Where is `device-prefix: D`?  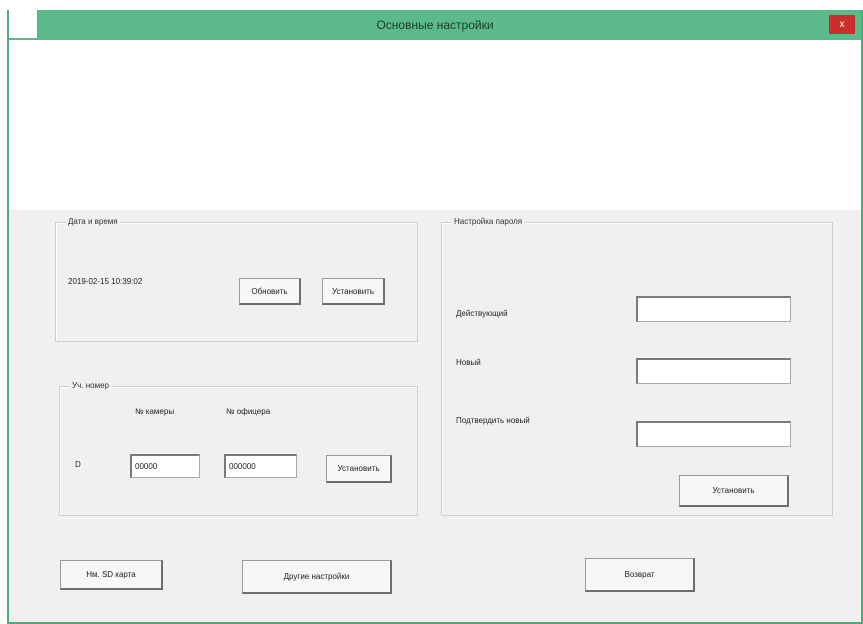 device-prefix: D is located at coordinates (78, 464).